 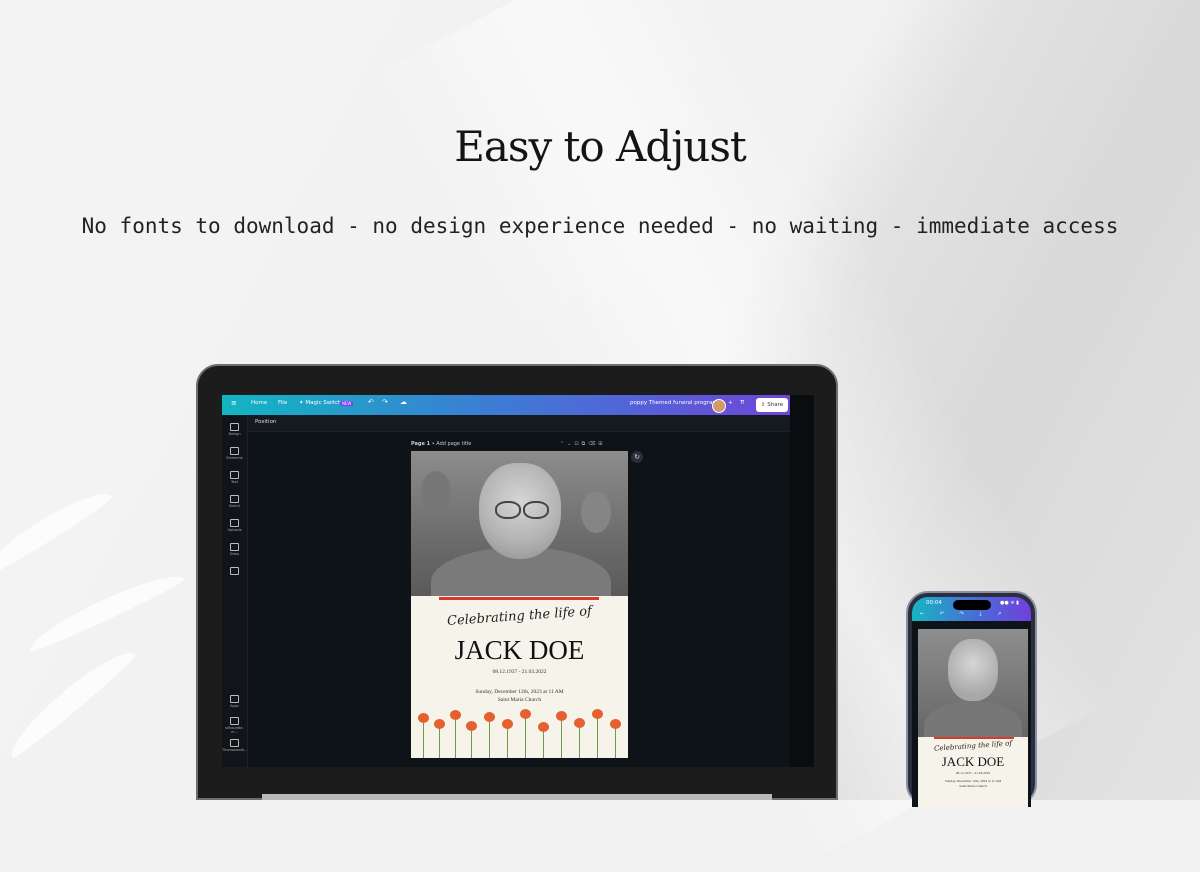 What do you see at coordinates (385, 402) in the screenshot?
I see `redo-icon: ↷` at bounding box center [385, 402].